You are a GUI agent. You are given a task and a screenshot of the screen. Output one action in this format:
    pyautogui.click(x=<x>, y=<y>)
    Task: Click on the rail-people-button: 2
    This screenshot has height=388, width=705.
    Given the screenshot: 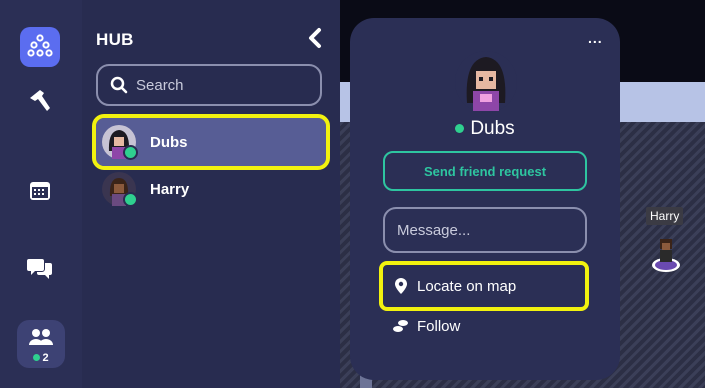 What is the action you would take?
    pyautogui.click(x=41, y=344)
    